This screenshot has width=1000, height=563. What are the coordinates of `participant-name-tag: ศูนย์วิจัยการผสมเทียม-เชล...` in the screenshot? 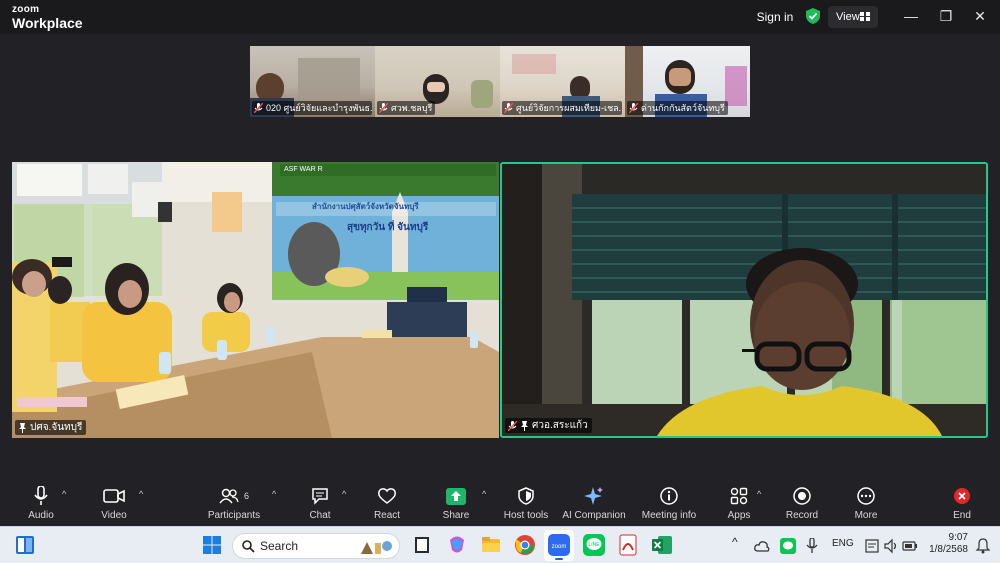 It's located at (562, 108).